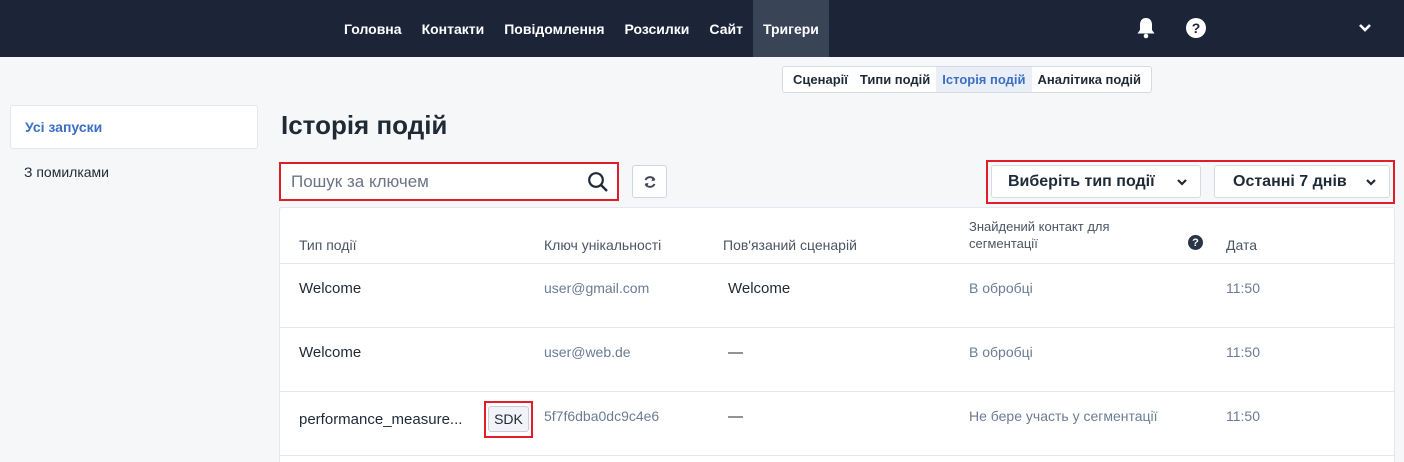 The height and width of the screenshot is (462, 1404). What do you see at coordinates (1039, 226) in the screenshot?
I see `column-header-contact-line1: Знайдений контакт для` at bounding box center [1039, 226].